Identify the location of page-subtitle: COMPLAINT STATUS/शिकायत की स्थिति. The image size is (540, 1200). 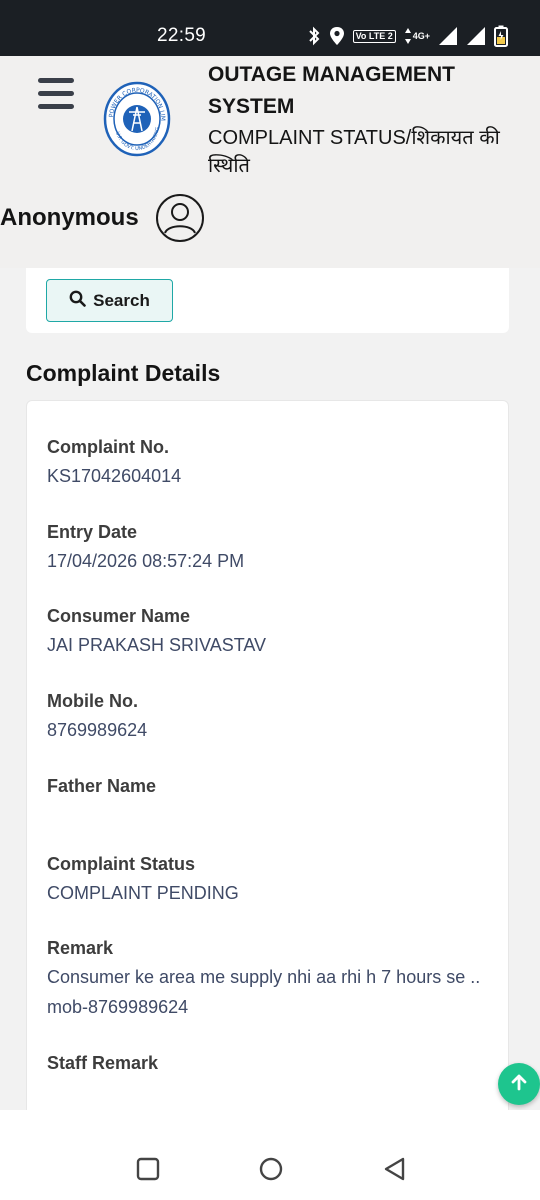
(354, 152).